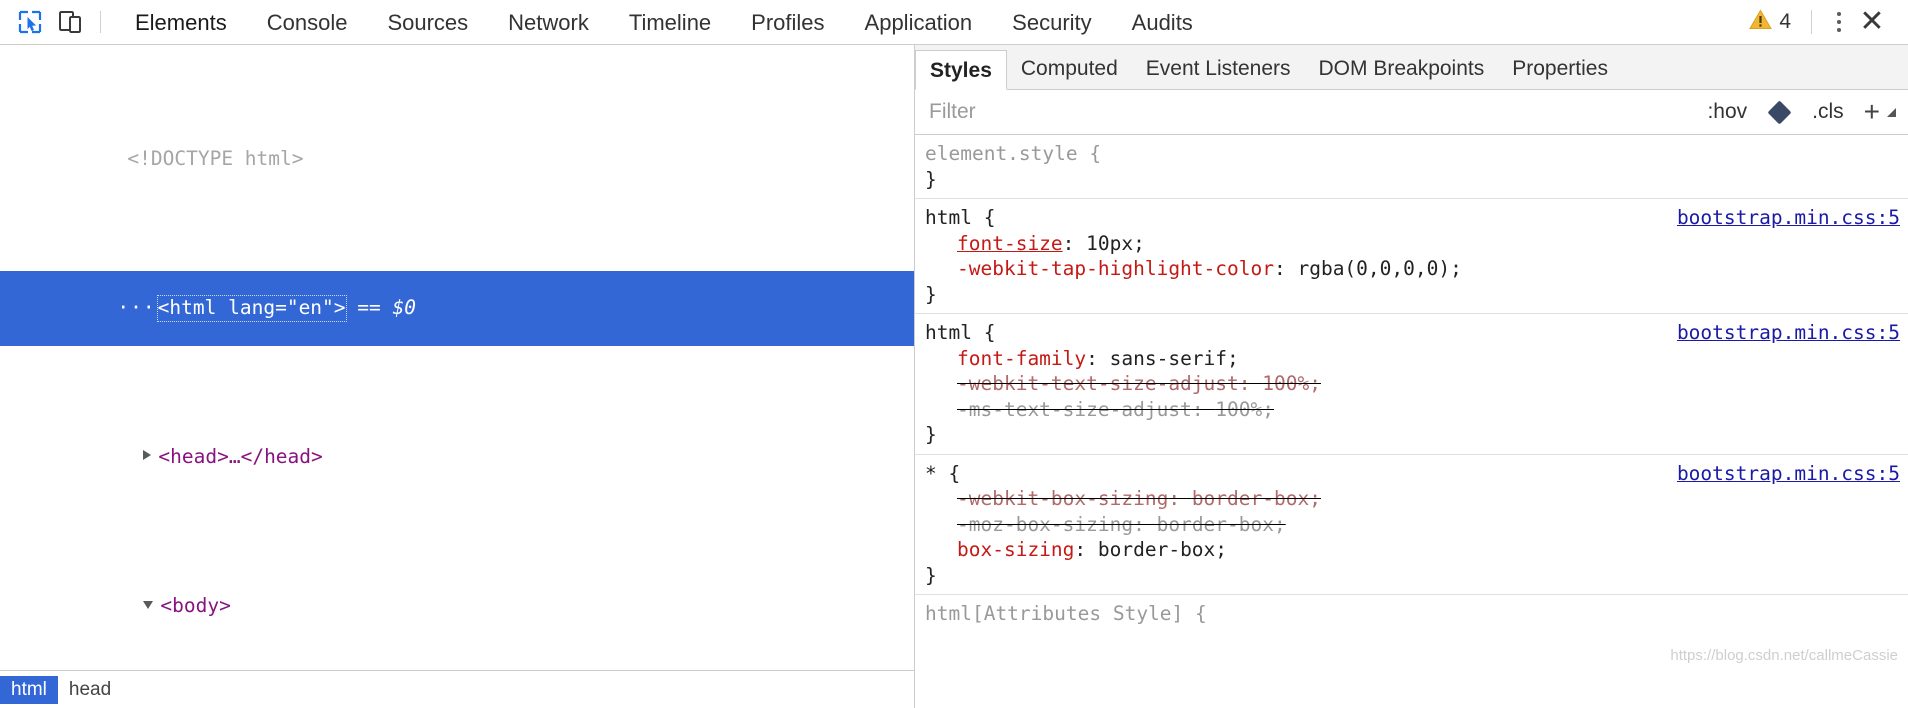 Image resolution: width=1908 pixels, height=708 pixels. I want to click on color-format-icon, so click(1779, 112).